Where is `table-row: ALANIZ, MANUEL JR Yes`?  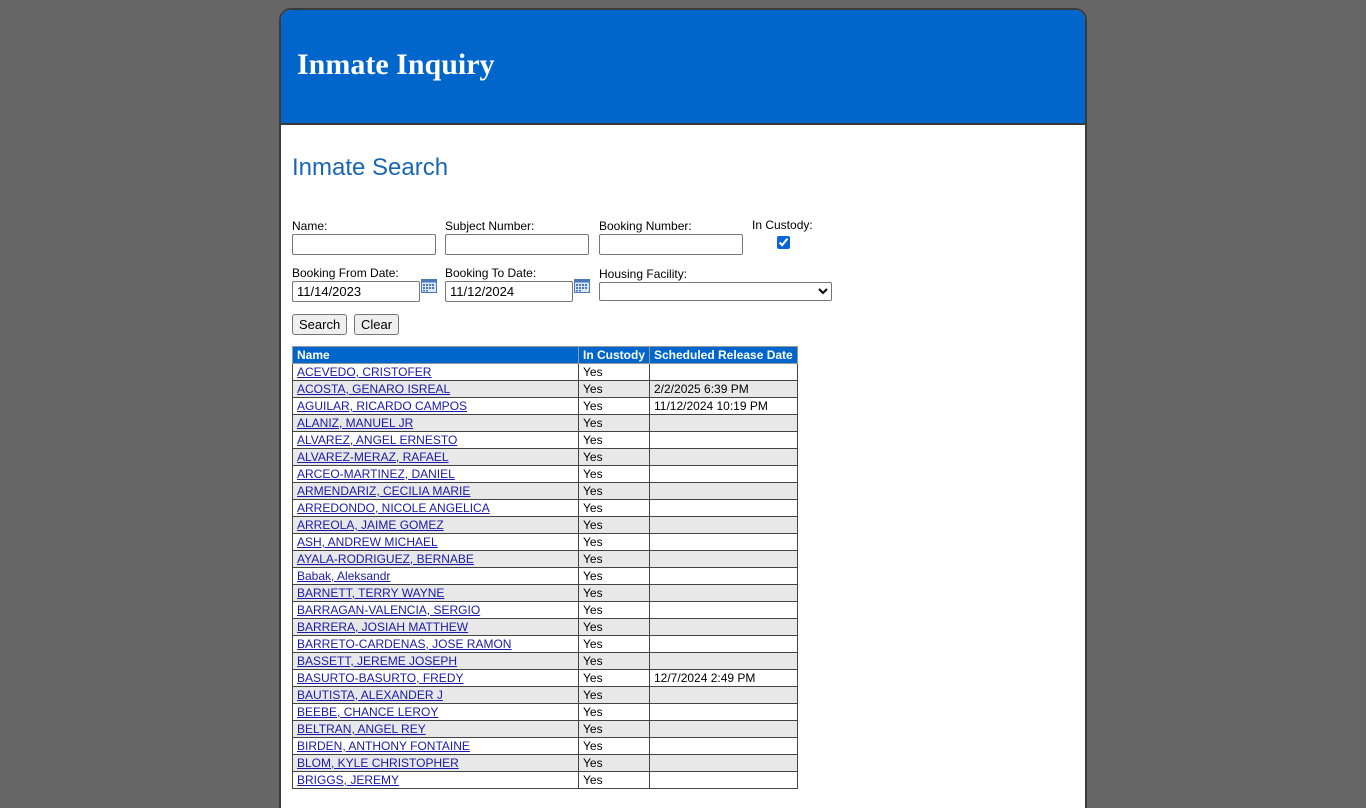
table-row: ALANIZ, MANUEL JR Yes is located at coordinates (545, 423).